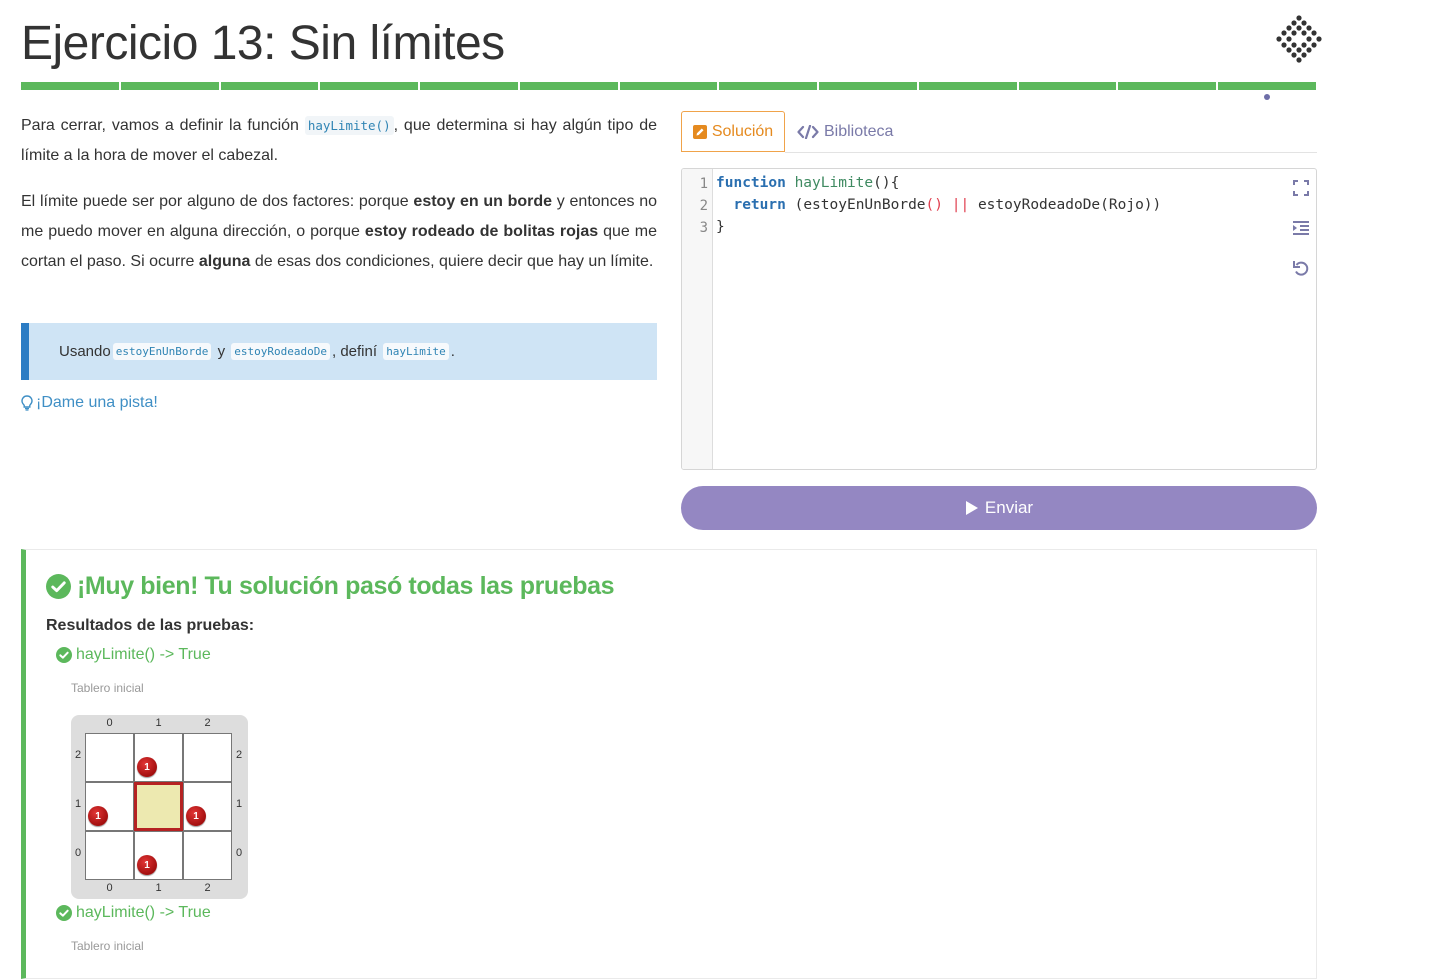 Image resolution: width=1439 pixels, height=979 pixels. What do you see at coordinates (162, 351) in the screenshot?
I see `inline-code: estoyEnUnBorde` at bounding box center [162, 351].